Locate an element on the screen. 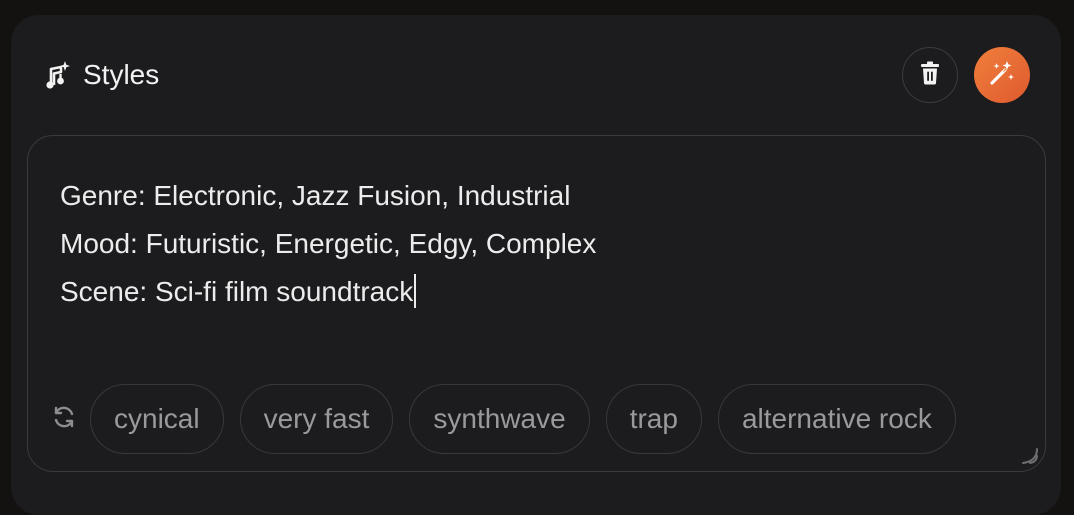  suggestion-chip-trap: trap is located at coordinates (653, 419).